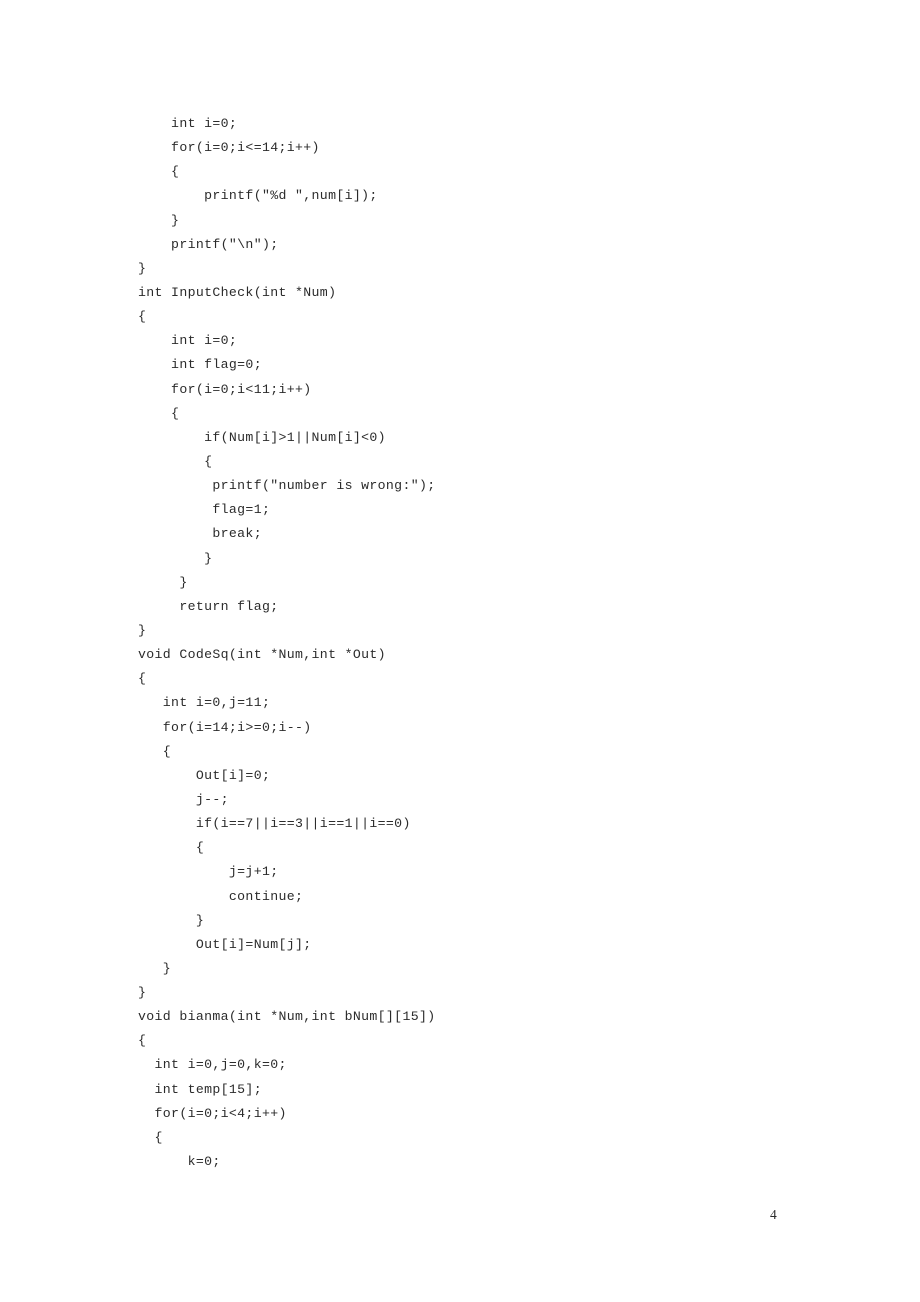 This screenshot has height=1302, width=920. What do you see at coordinates (200, 534) in the screenshot?
I see `code-line: break;` at bounding box center [200, 534].